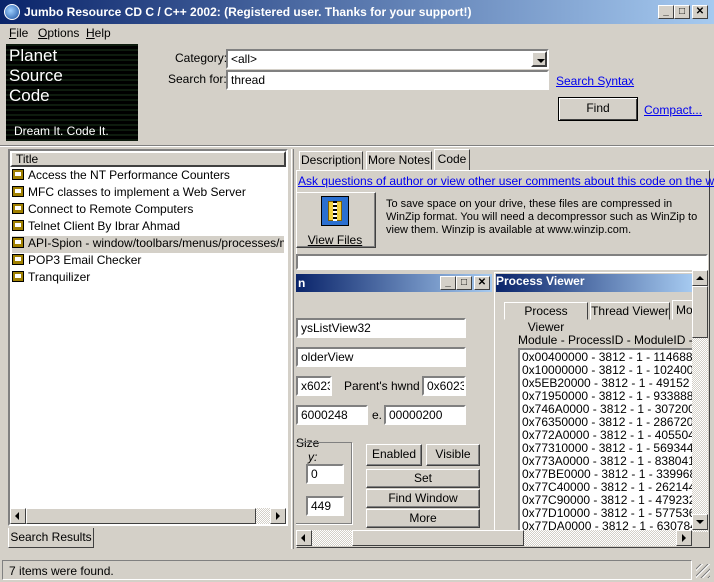 The image size is (714, 582). I want to click on spy-set-button: Set, so click(423, 478).